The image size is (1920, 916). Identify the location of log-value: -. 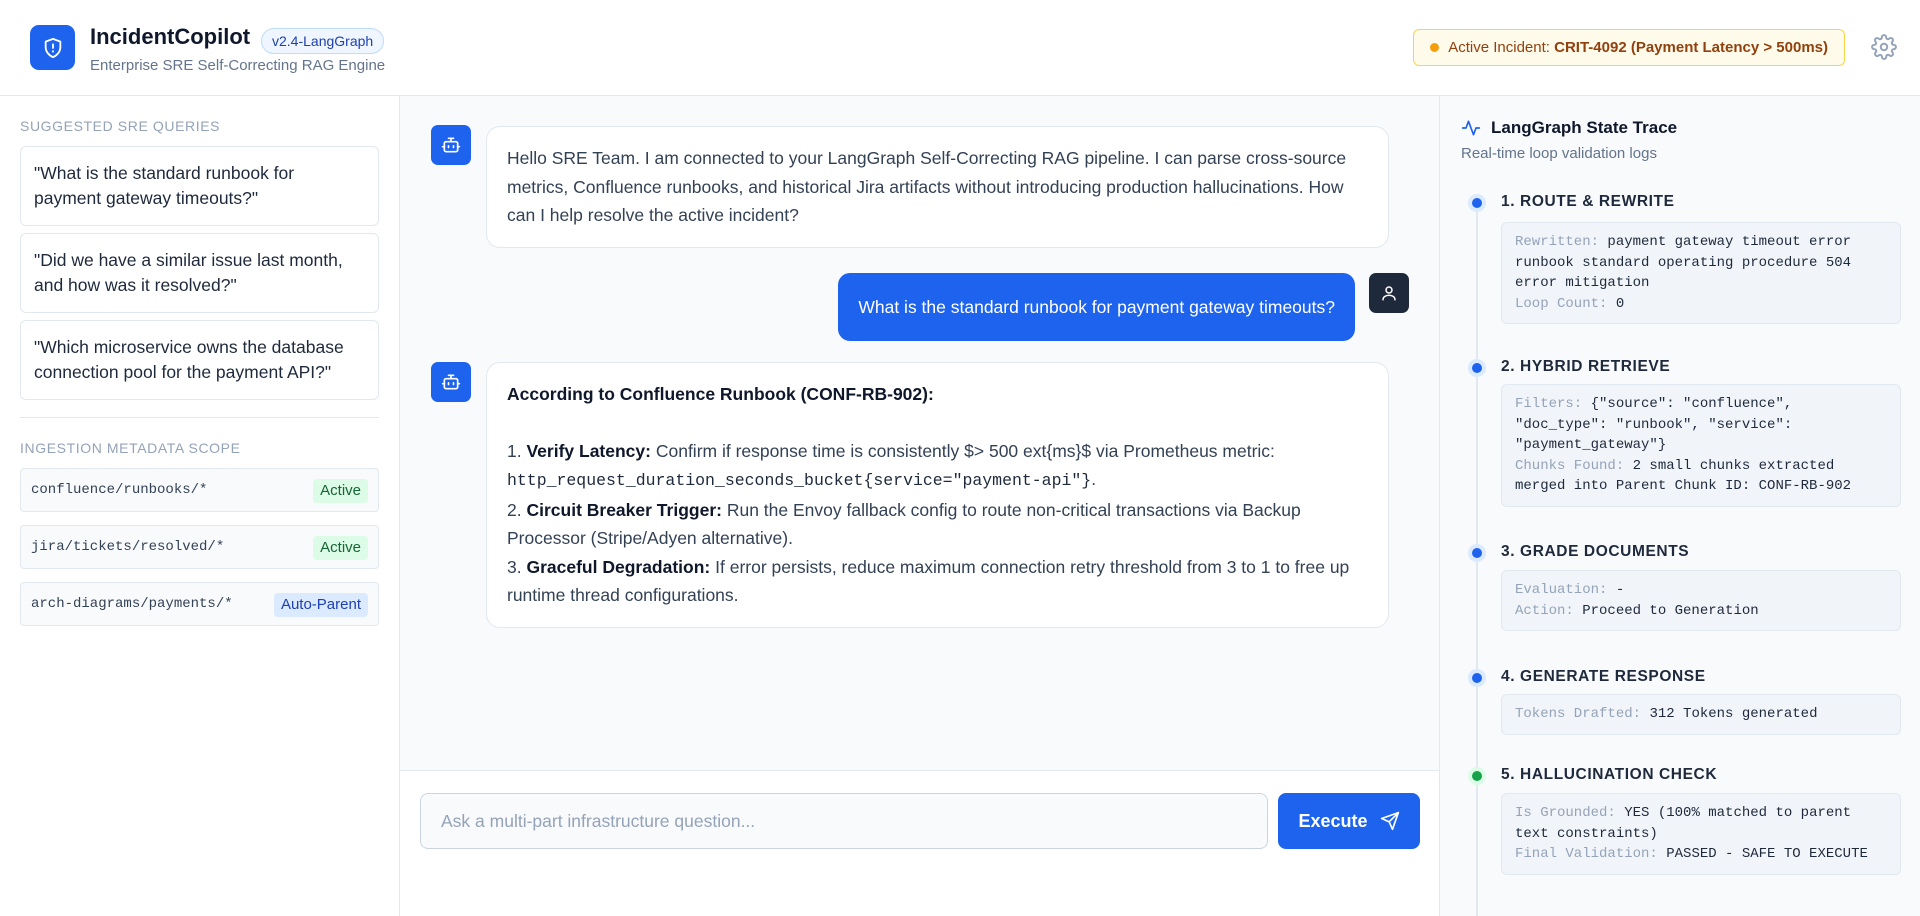
(1620, 590).